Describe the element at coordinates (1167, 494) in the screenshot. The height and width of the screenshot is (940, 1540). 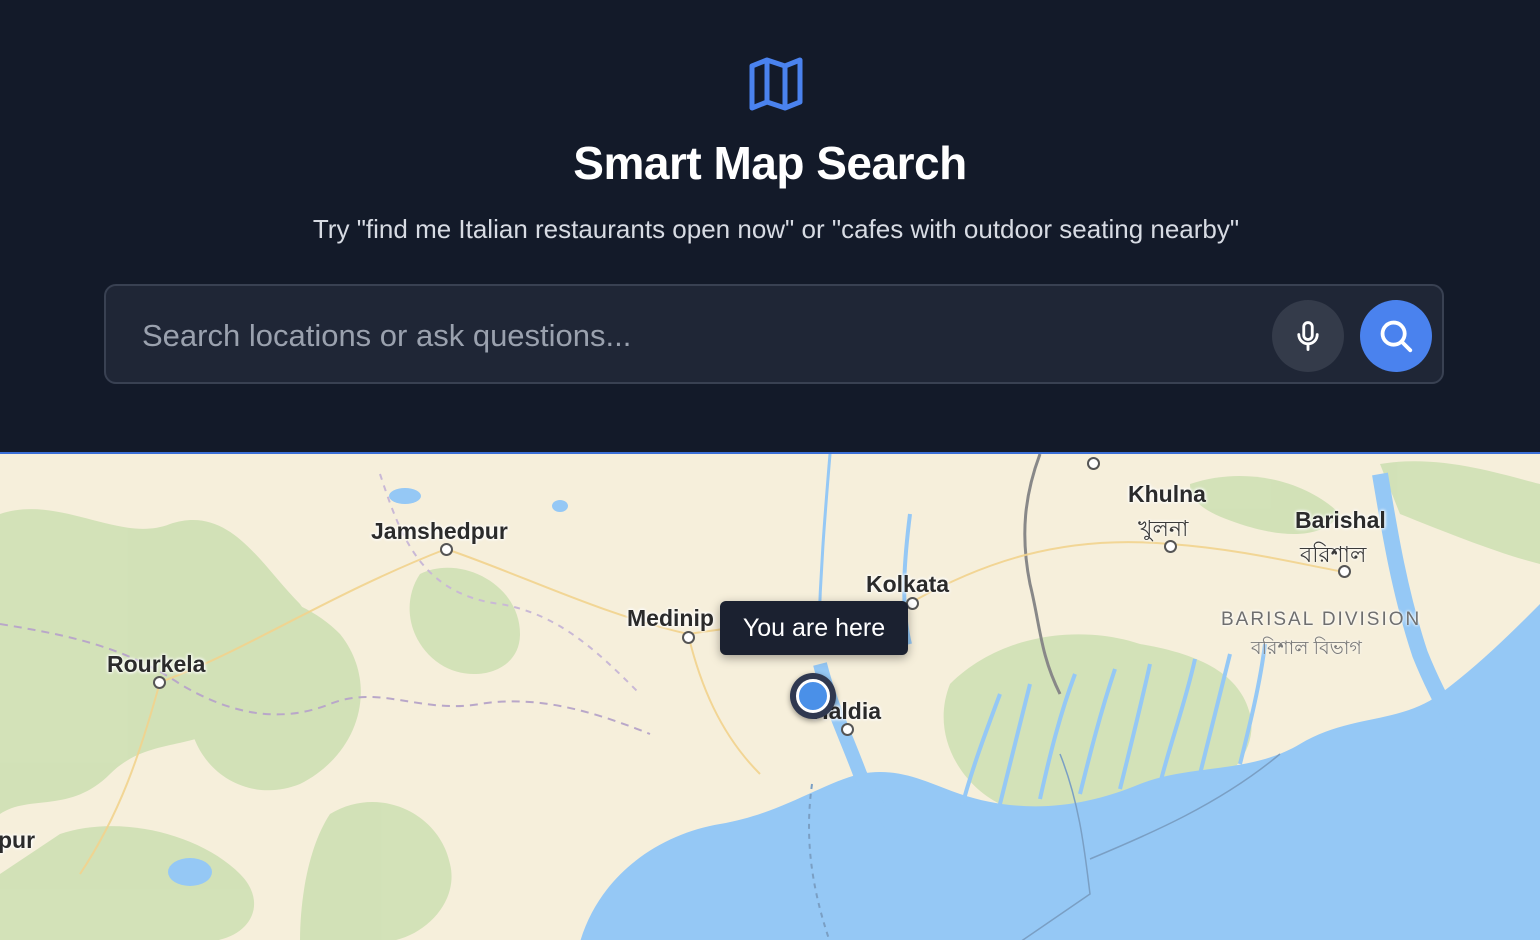
I see `city-label-khulna: Khulna` at that location.